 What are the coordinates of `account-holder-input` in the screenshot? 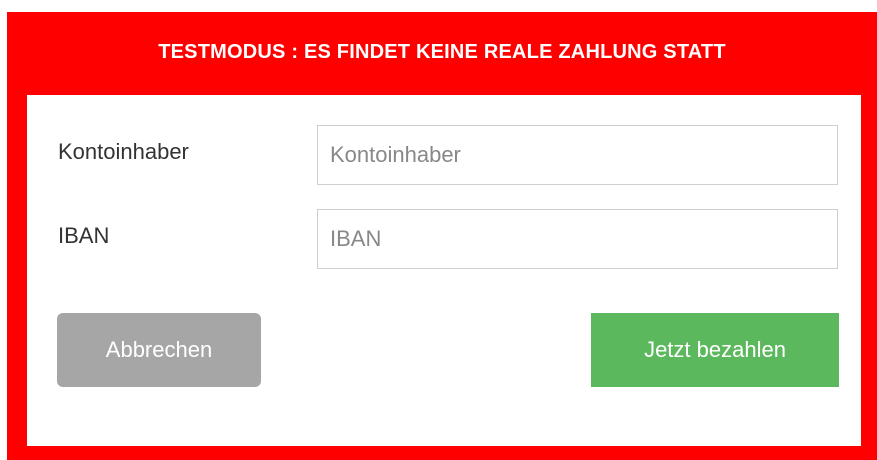 It's located at (577, 155).